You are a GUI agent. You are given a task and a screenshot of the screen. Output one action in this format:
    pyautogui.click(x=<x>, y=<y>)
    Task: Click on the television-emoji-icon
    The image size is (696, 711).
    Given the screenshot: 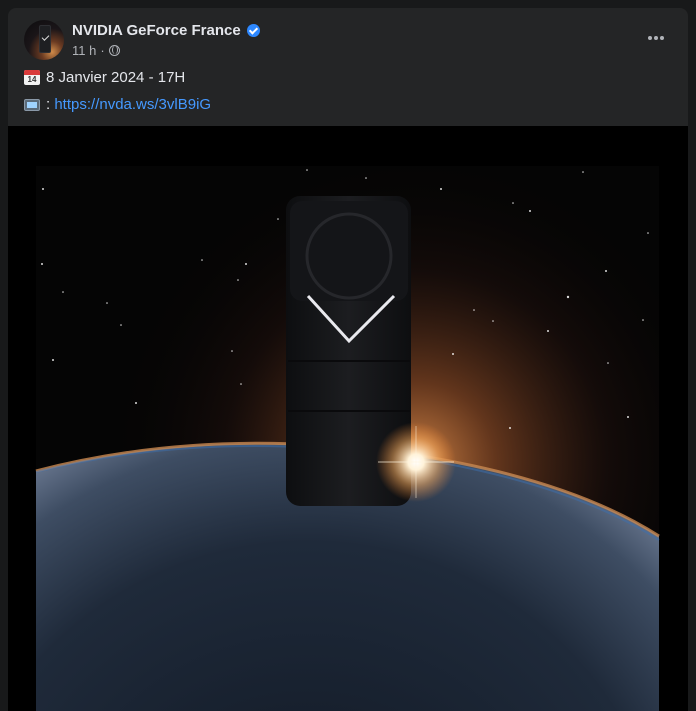 What is the action you would take?
    pyautogui.click(x=32, y=104)
    